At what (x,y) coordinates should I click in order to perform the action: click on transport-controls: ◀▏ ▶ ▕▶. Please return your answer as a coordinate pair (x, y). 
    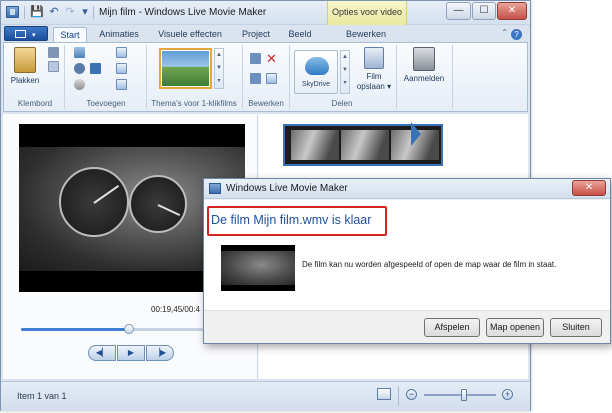
    Looking at the image, I should click on (133, 354).